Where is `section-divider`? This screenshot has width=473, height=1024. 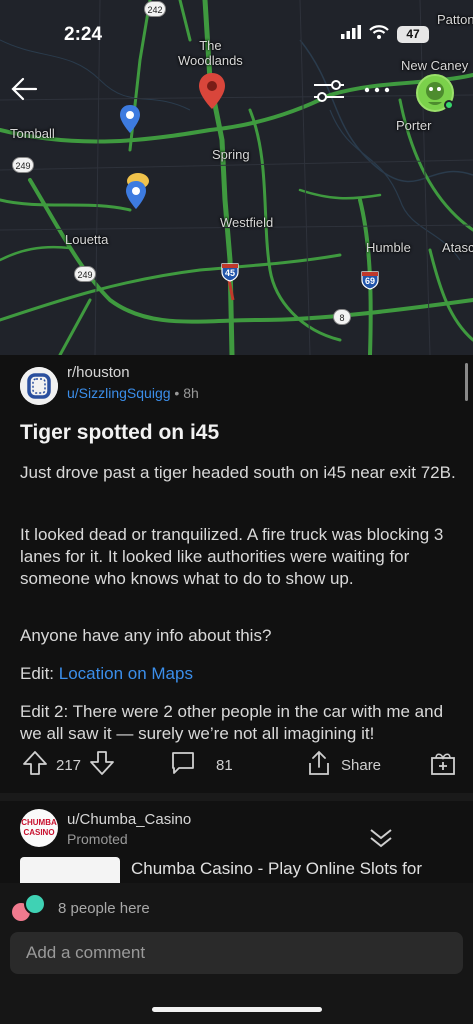
section-divider is located at coordinates (236, 797).